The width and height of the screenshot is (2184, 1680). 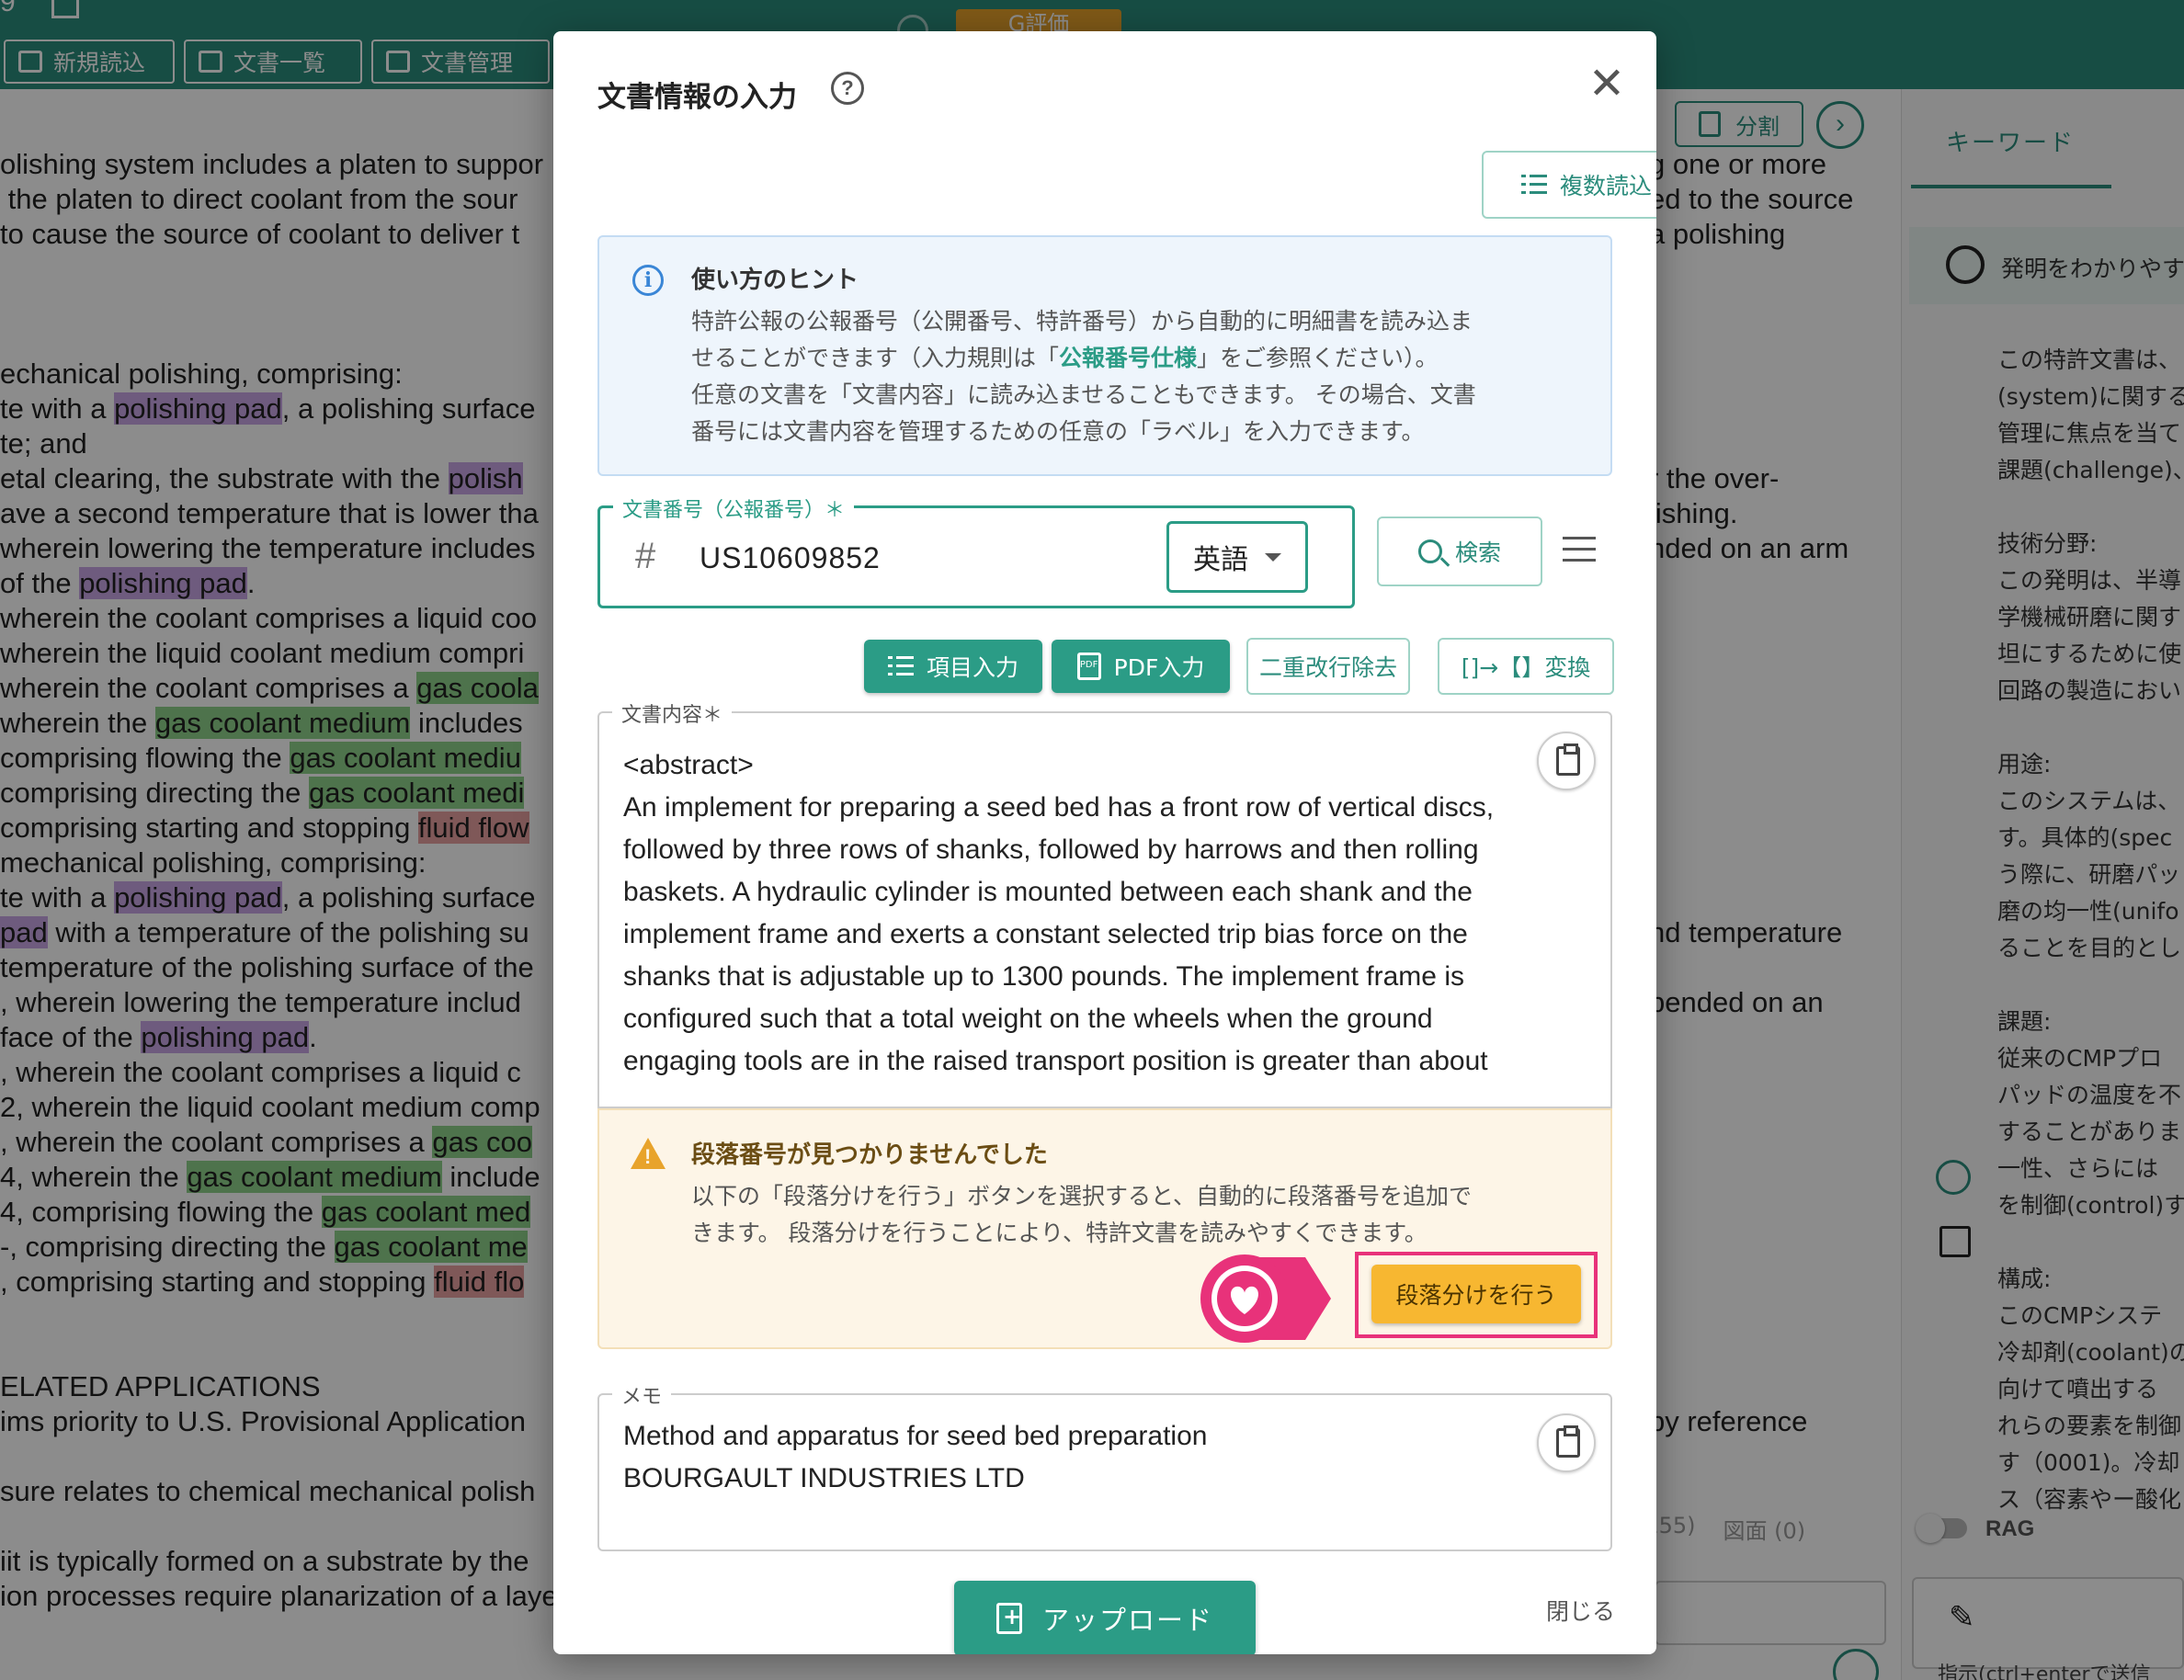 What do you see at coordinates (697, 97) in the screenshot?
I see `dialog-title: 文書情報の入力` at bounding box center [697, 97].